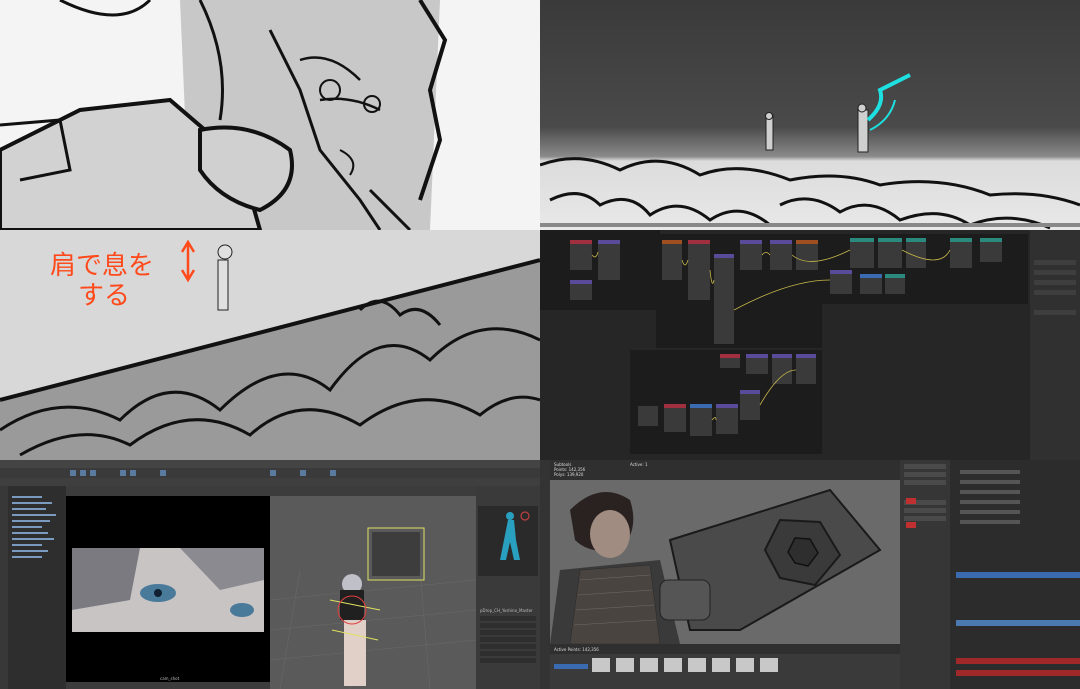 The width and height of the screenshot is (1080, 689). What do you see at coordinates (639, 464) in the screenshot?
I see `zbrush-info-line-3: Active: 1` at bounding box center [639, 464].